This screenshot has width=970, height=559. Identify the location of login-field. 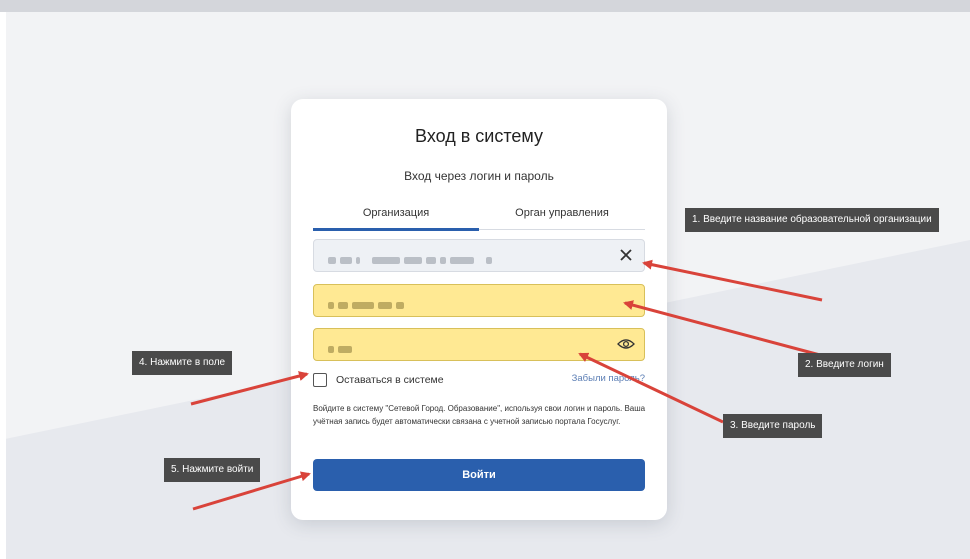
(479, 300).